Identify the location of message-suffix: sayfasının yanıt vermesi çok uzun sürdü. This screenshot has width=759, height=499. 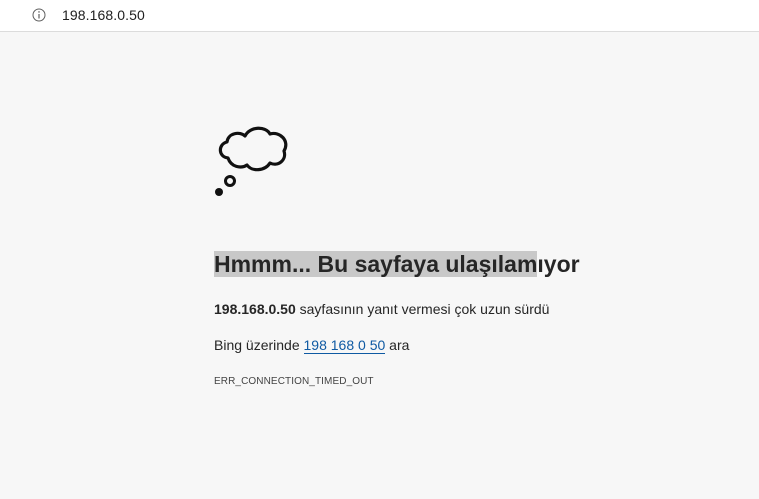
(422, 309).